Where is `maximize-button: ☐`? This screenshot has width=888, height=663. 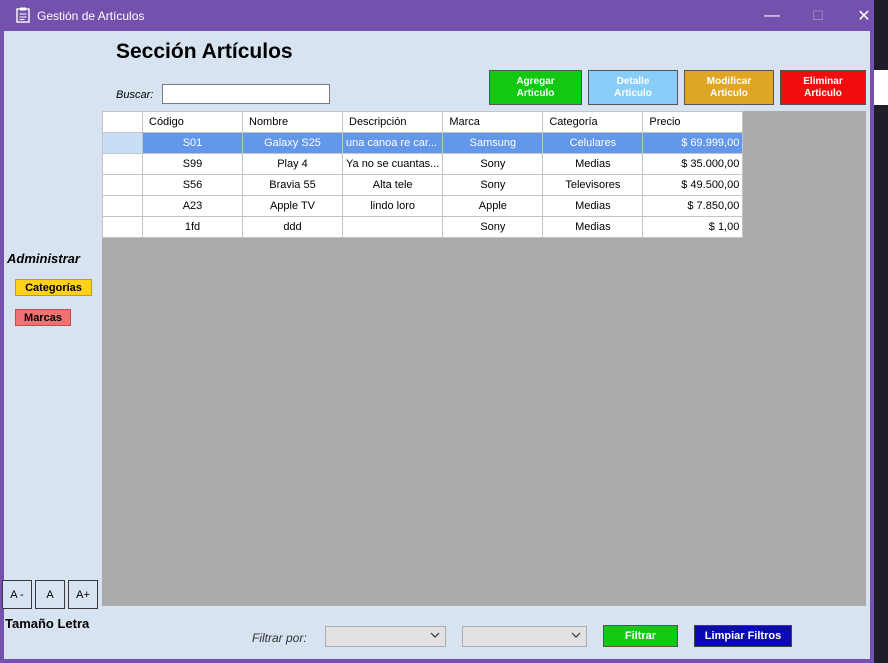
maximize-button: ☐ is located at coordinates (818, 15).